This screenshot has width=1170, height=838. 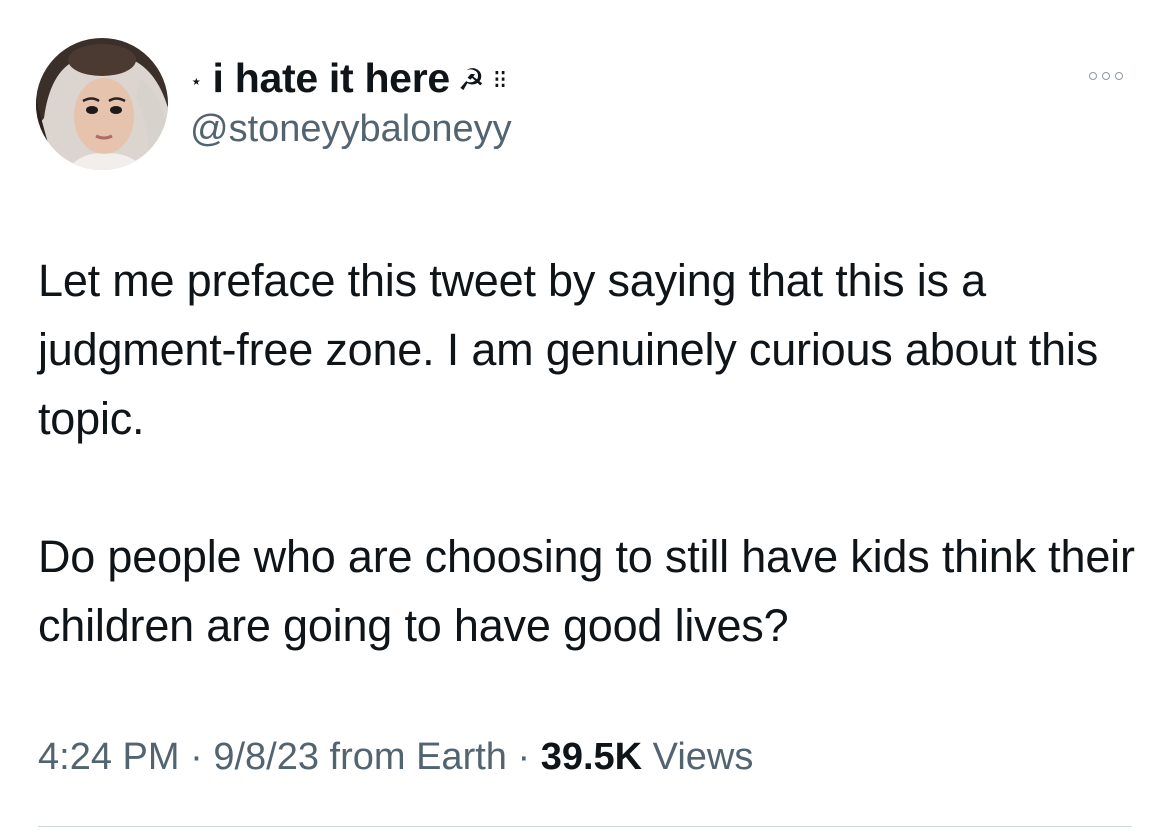 I want to click on tweet-date: 9/8/23, so click(x=266, y=757).